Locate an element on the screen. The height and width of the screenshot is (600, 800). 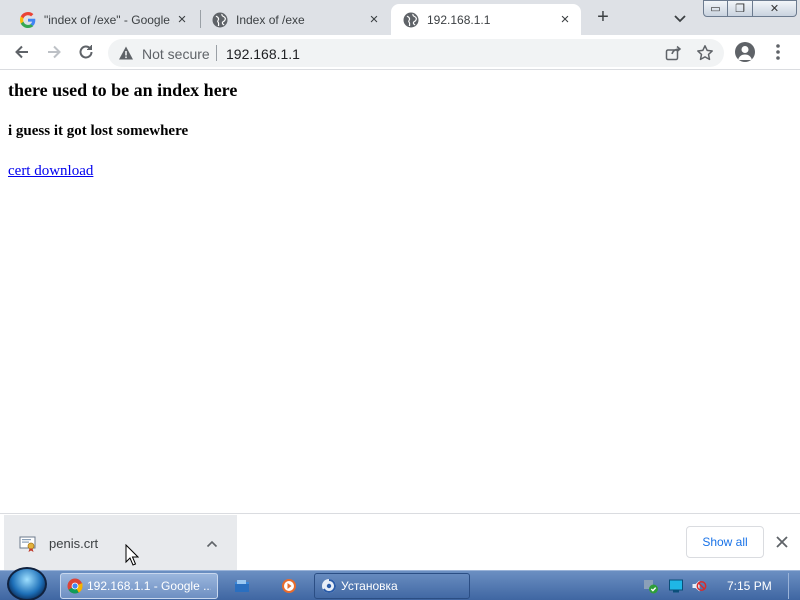
tab-label: Index of /exe is located at coordinates (270, 19).